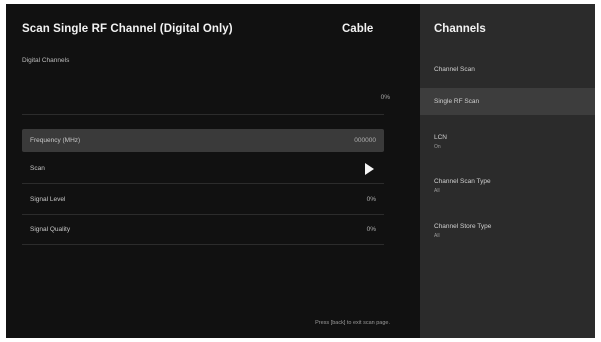 This screenshot has height=342, width=601. What do you see at coordinates (369, 168) in the screenshot?
I see `play-icon` at bounding box center [369, 168].